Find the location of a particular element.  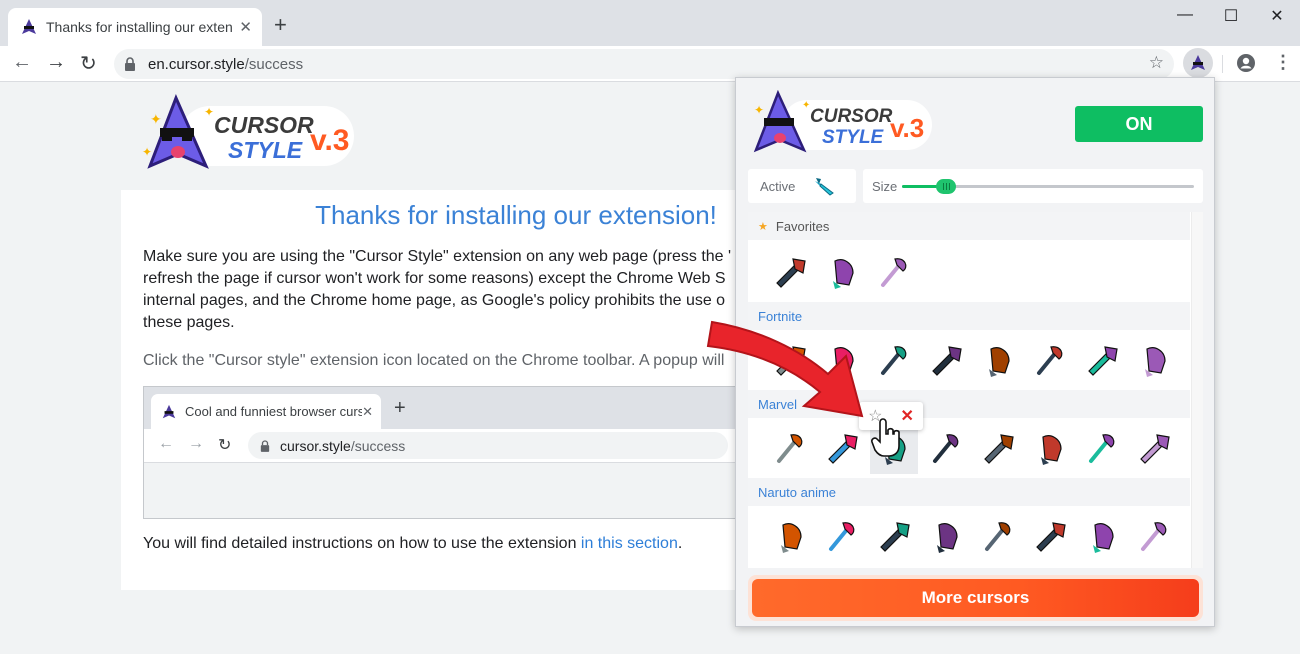

marvel-cursor-1-icon is located at coordinates (790, 448).